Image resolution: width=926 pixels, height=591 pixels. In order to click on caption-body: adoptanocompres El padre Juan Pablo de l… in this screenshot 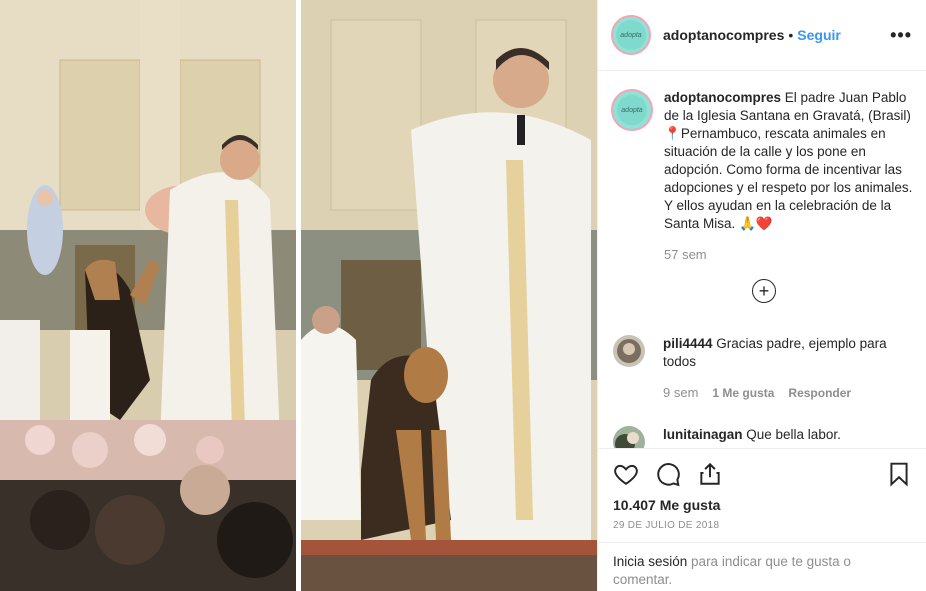, I will do `click(789, 176)`.